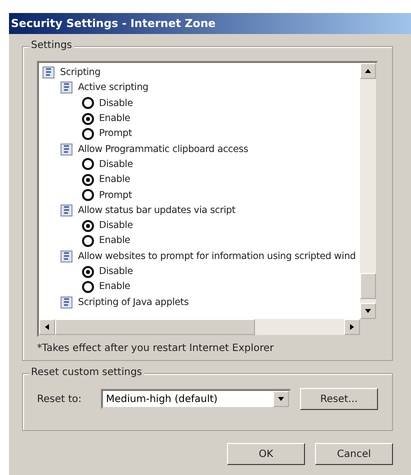 The width and height of the screenshot is (411, 475). What do you see at coordinates (47, 327) in the screenshot?
I see `left-arrow-icon` at bounding box center [47, 327].